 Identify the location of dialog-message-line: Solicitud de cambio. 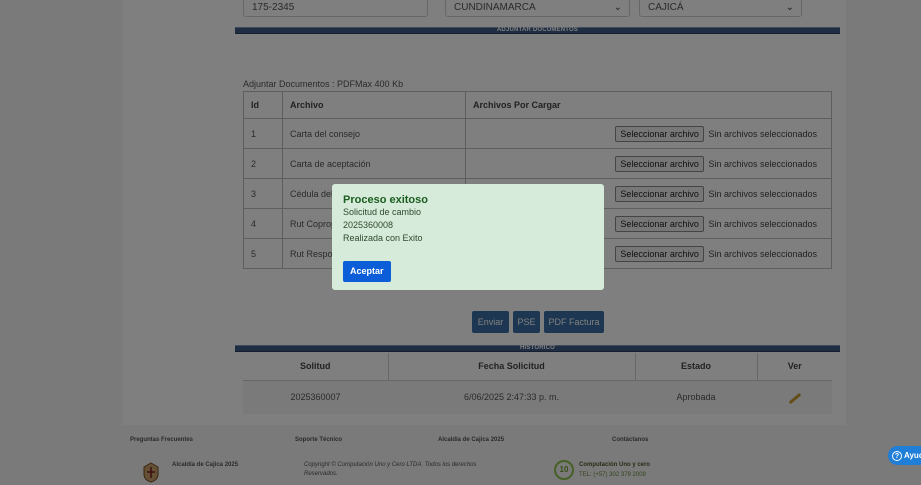
(382, 212).